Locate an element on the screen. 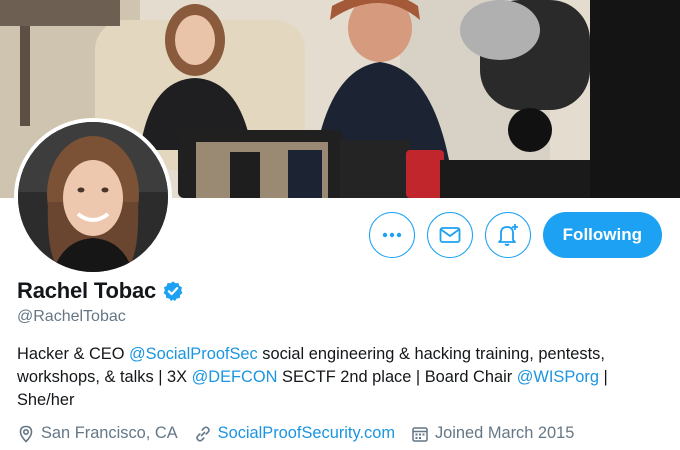 This screenshot has height=450, width=680. location-text: San Francisco, CA is located at coordinates (109, 433).